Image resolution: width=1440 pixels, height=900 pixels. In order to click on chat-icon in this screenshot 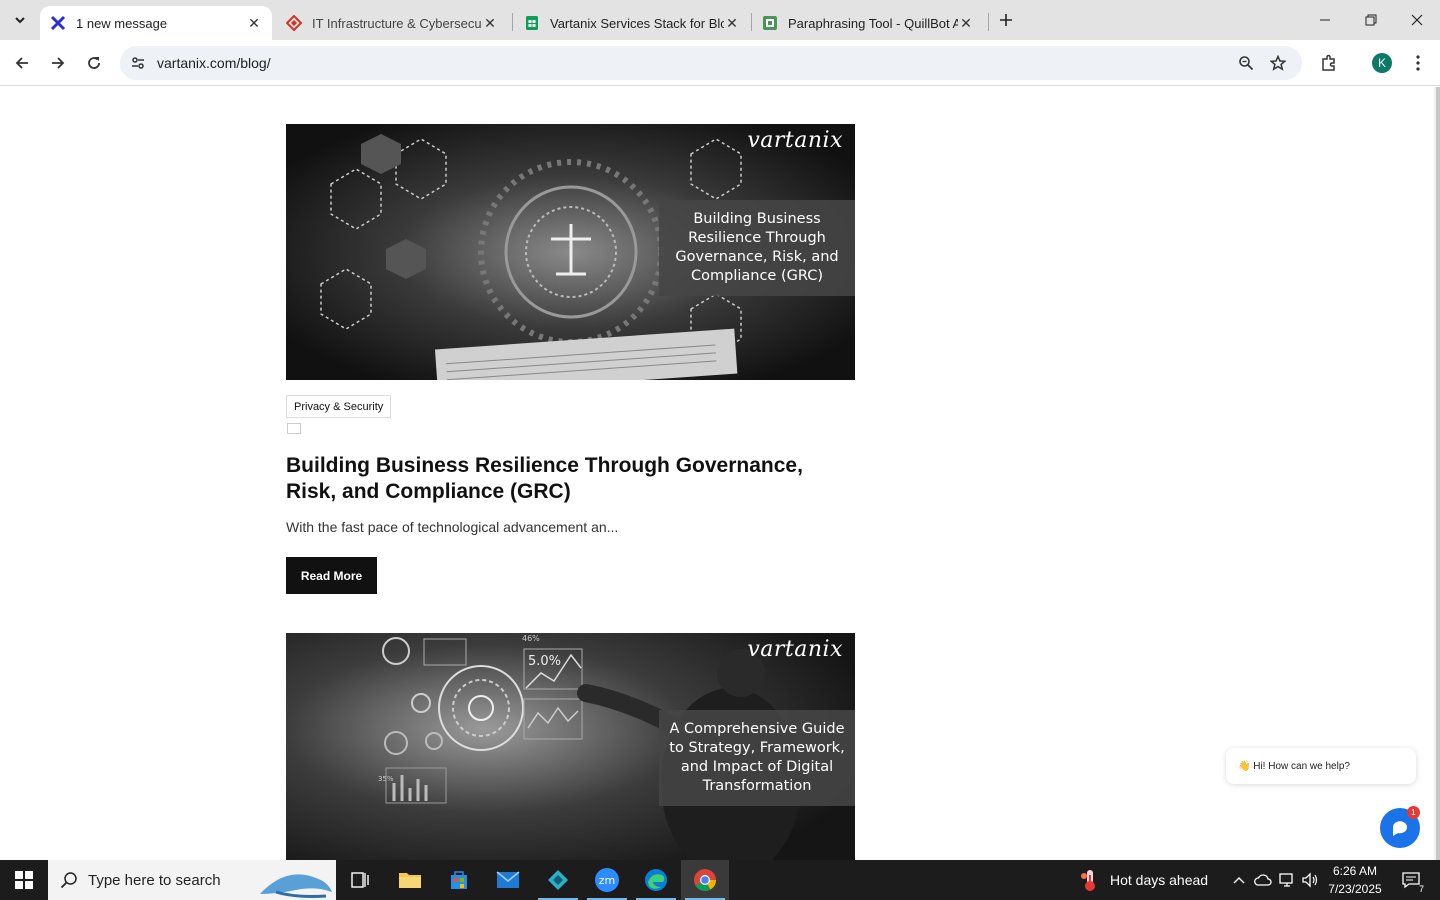, I will do `click(1400, 828)`.